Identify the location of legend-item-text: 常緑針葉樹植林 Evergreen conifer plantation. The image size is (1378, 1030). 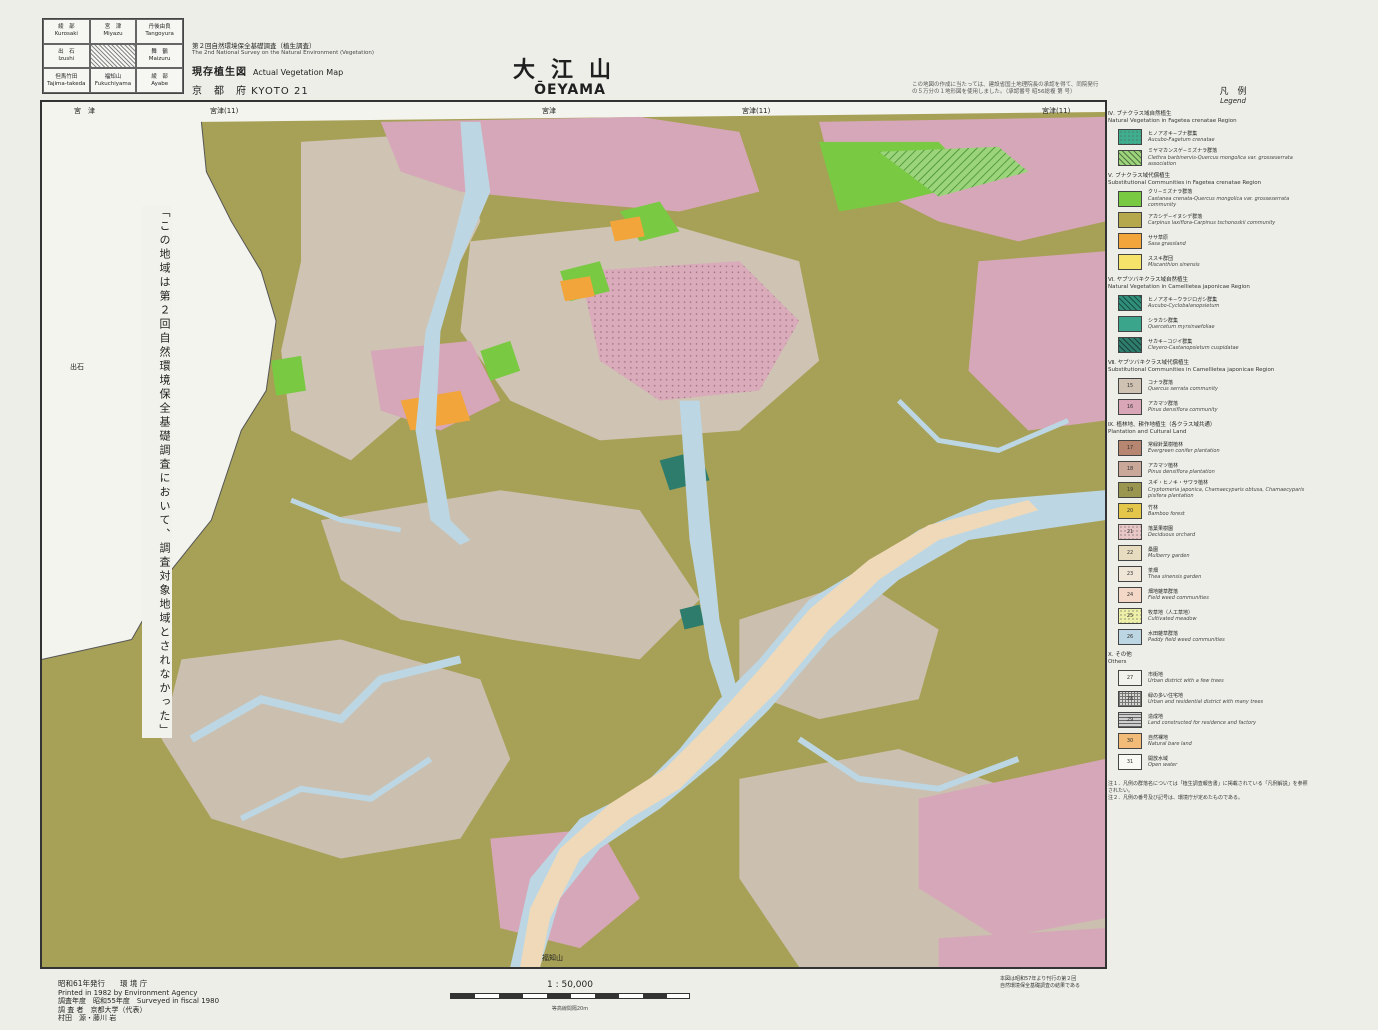
(1184, 448).